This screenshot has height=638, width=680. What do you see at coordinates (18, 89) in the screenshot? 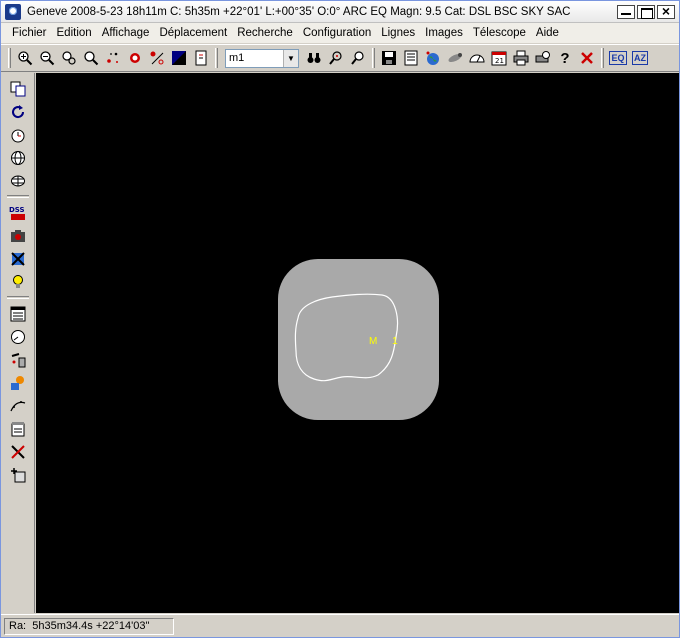
I see `copy-icon` at bounding box center [18, 89].